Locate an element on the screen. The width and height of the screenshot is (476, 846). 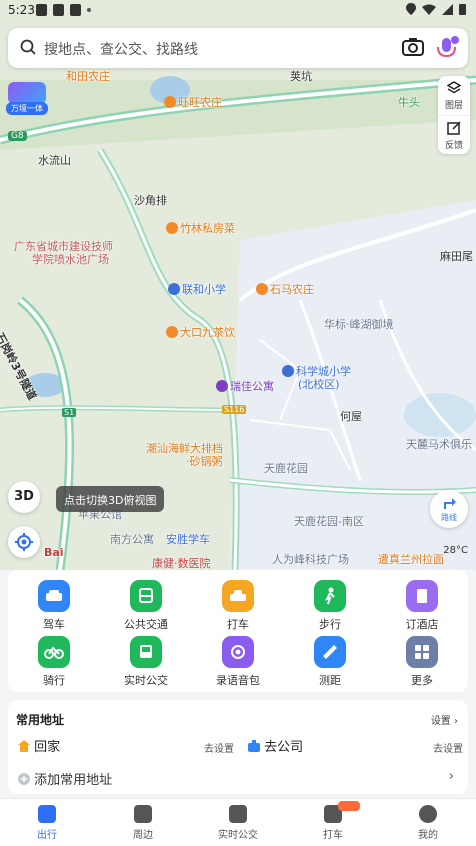
work-entry: 去公司 is located at coordinates (275, 745).